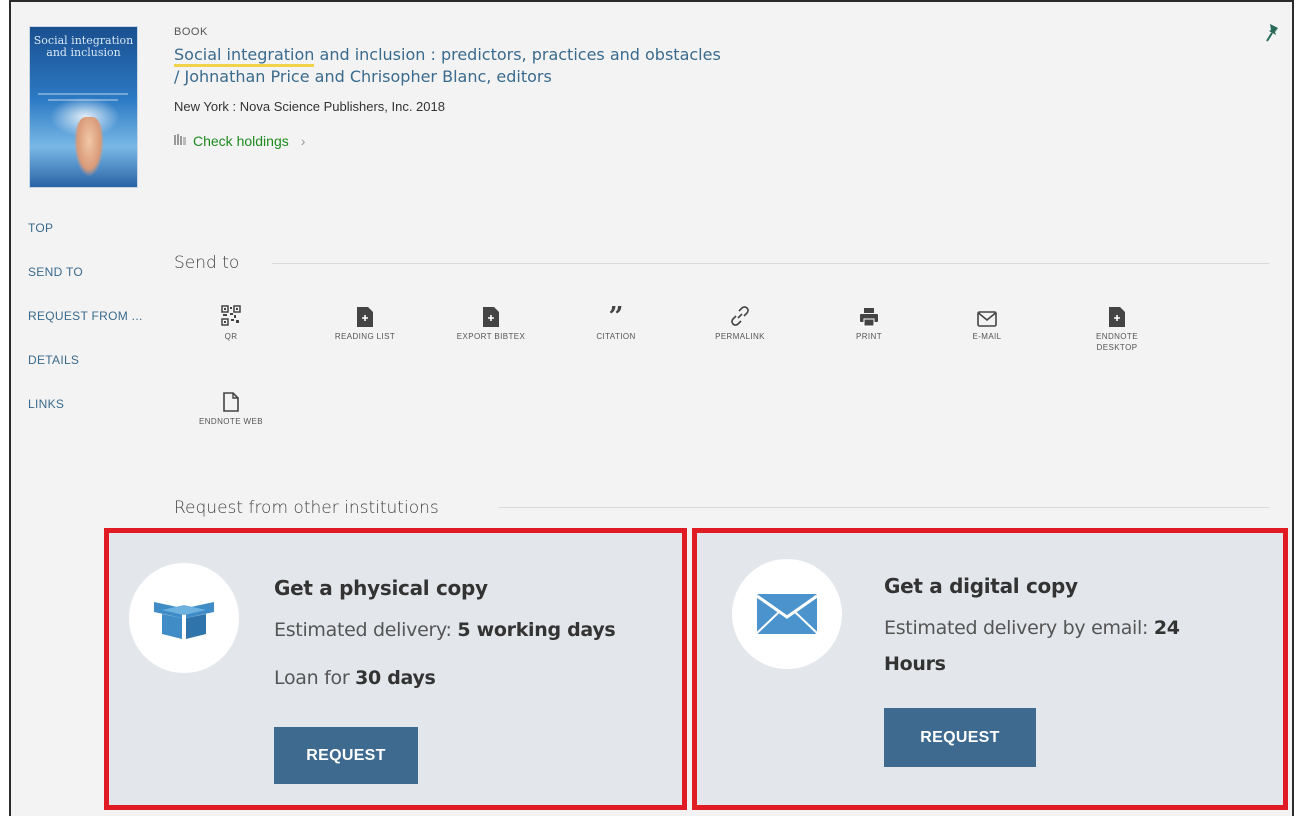 Image resolution: width=1303 pixels, height=816 pixels. Describe the element at coordinates (85, 286) in the screenshot. I see `nav-send-to: SEND TO` at that location.